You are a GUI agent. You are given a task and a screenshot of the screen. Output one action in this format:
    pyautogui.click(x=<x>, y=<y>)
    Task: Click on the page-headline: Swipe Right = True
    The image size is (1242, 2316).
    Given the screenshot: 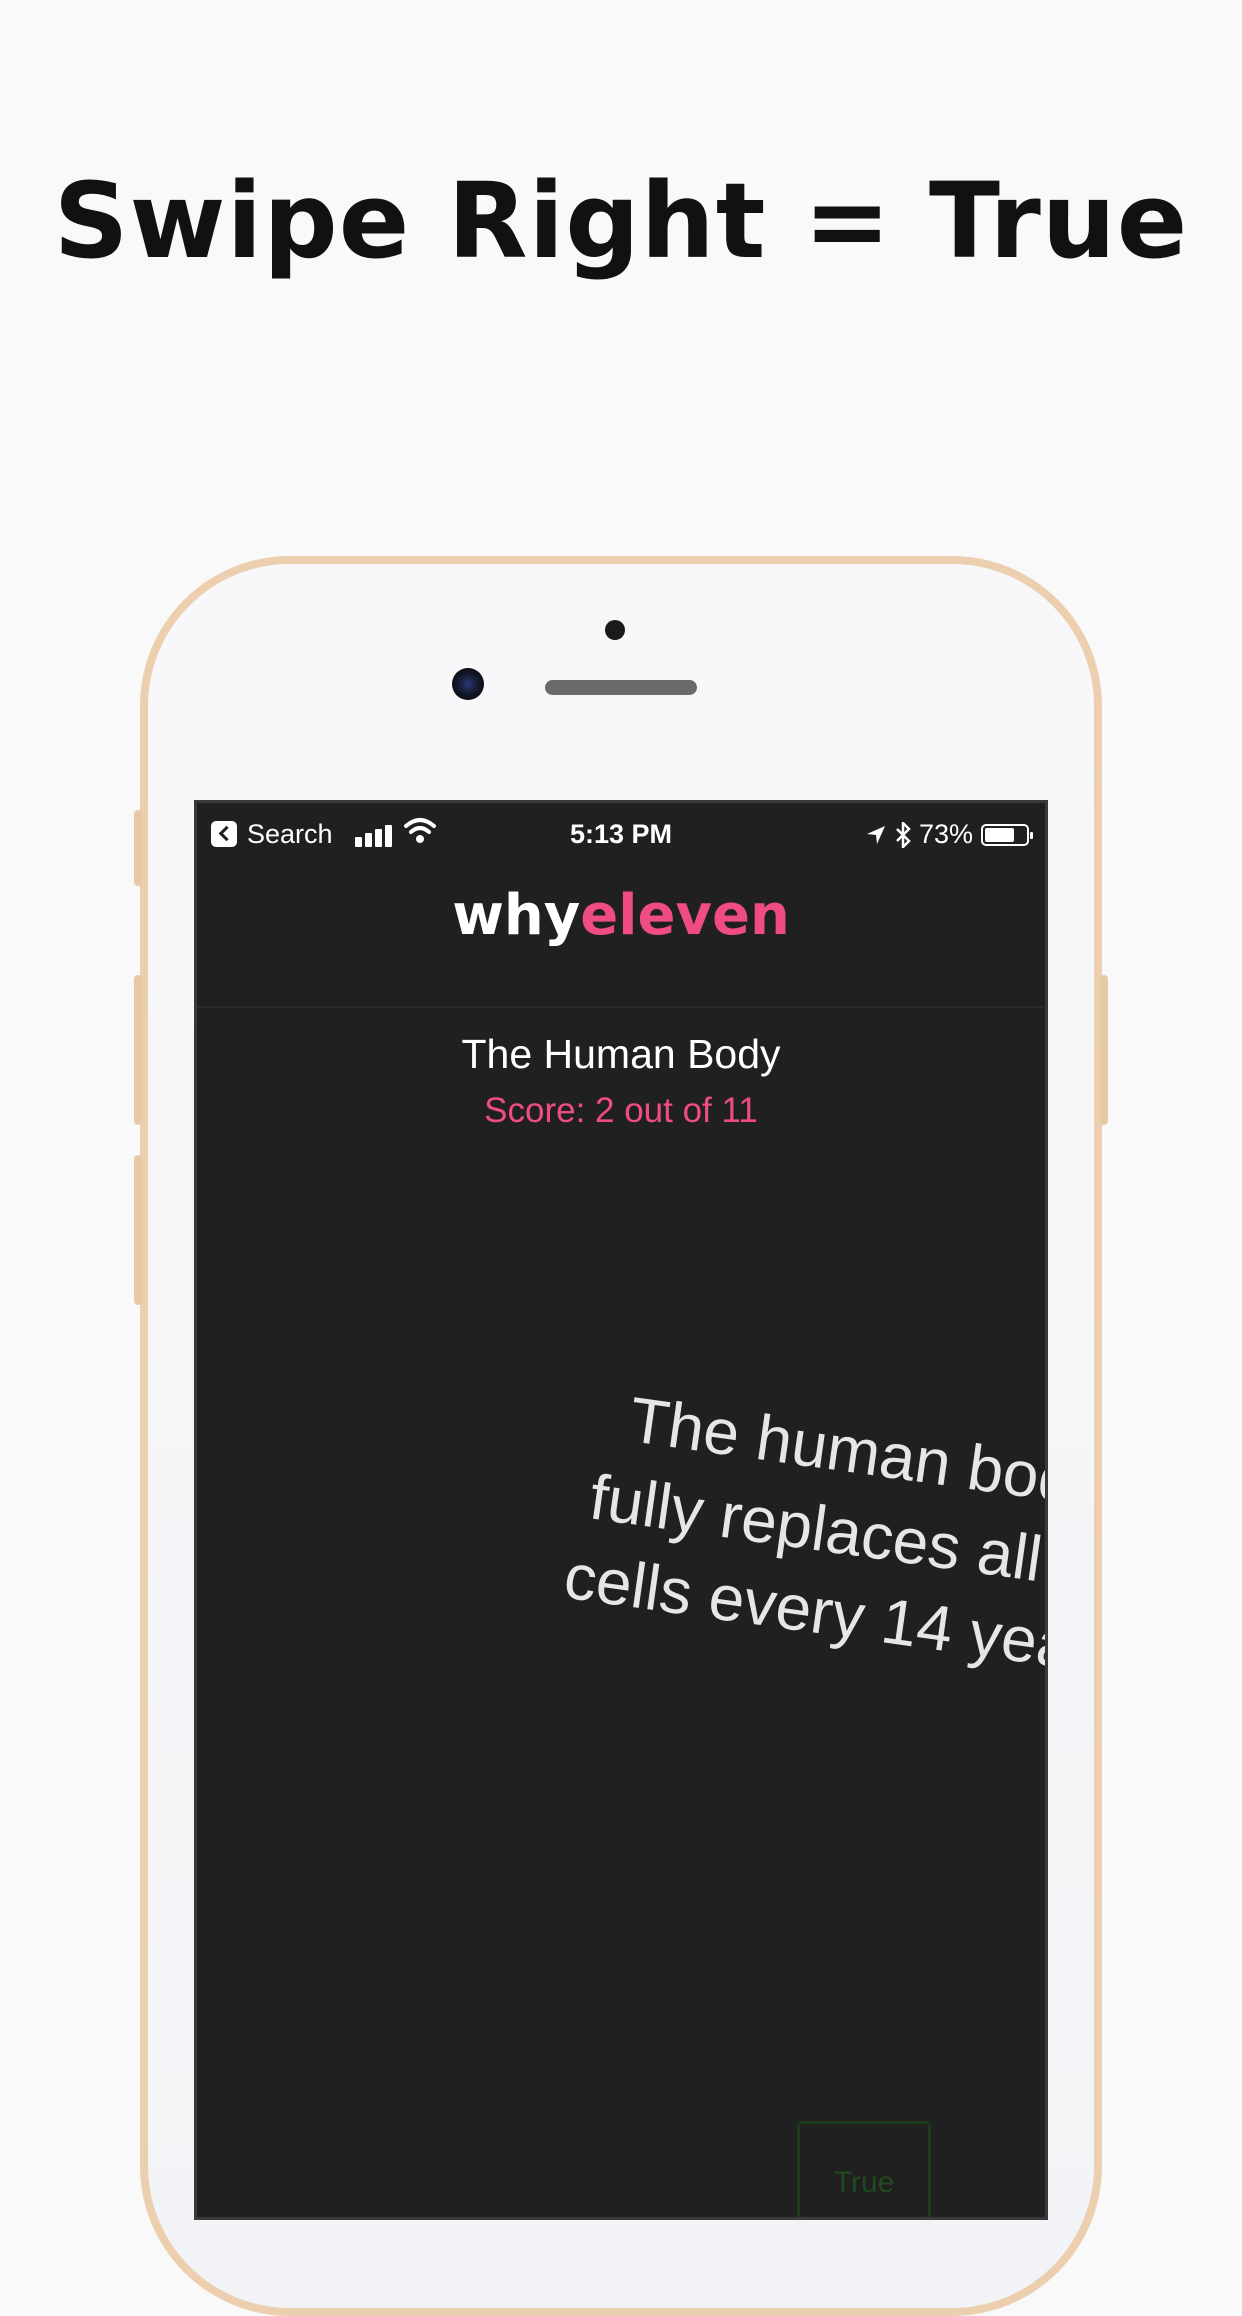 What is the action you would take?
    pyautogui.click(x=621, y=221)
    